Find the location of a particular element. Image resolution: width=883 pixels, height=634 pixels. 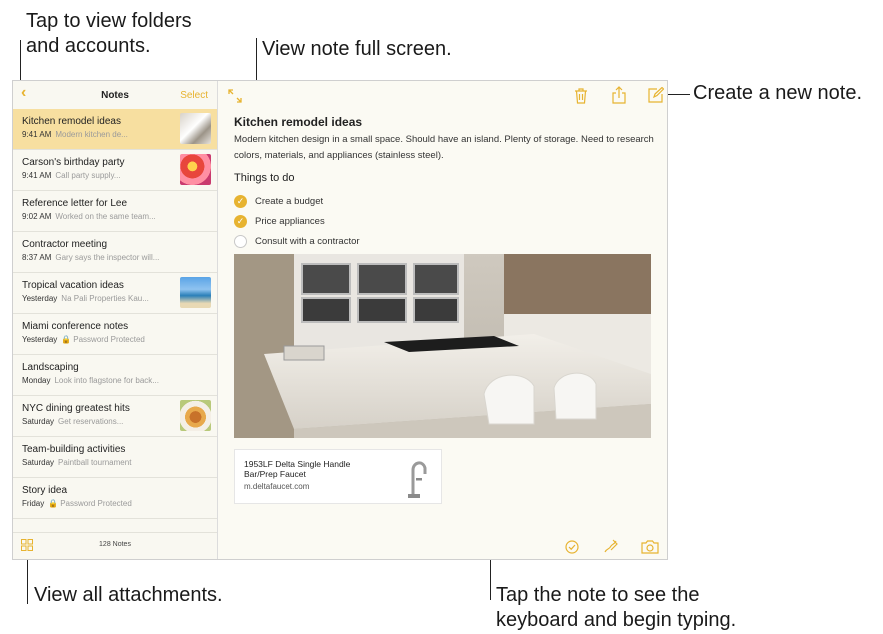

note-time: 8:37 AM is located at coordinates (37, 257).